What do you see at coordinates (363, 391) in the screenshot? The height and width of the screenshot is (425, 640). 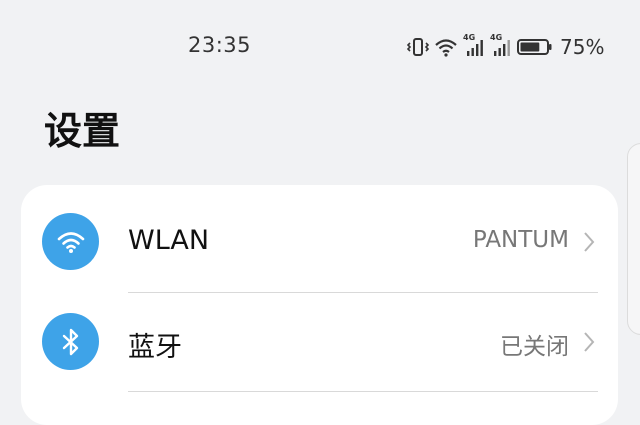 I see `divider` at bounding box center [363, 391].